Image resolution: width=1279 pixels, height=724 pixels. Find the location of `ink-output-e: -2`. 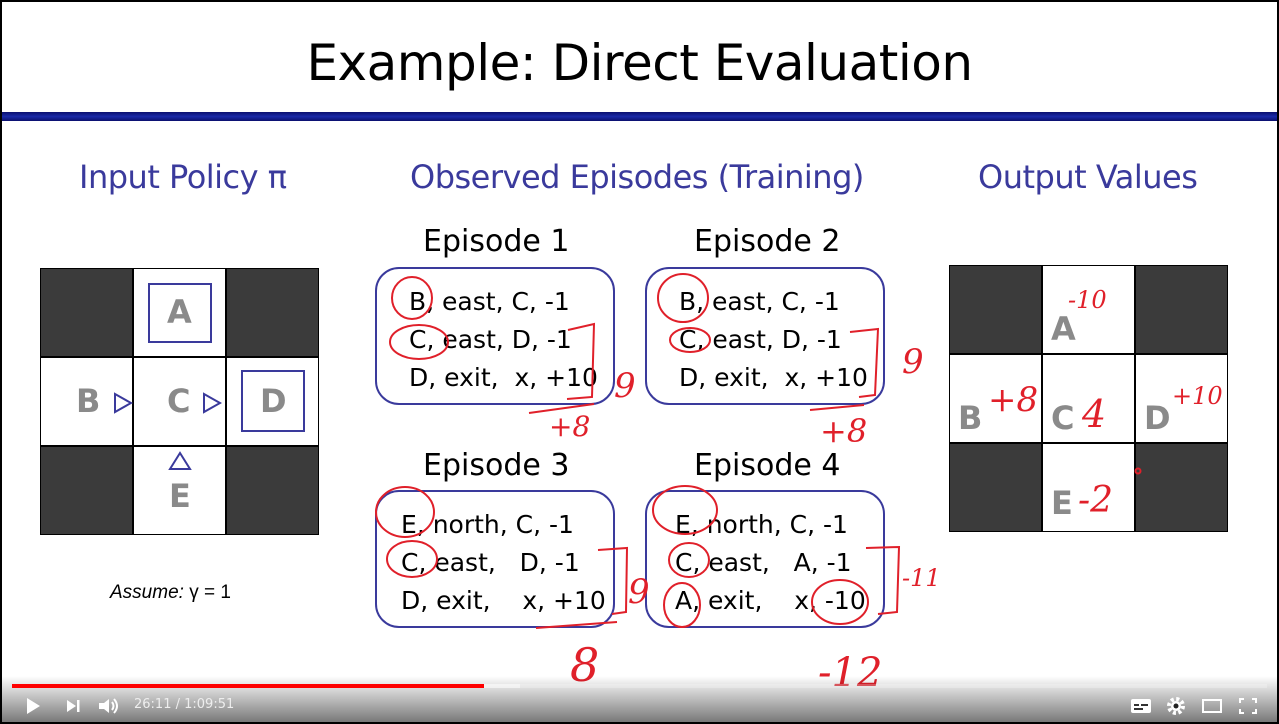

ink-output-e: -2 is located at coordinates (1096, 500).